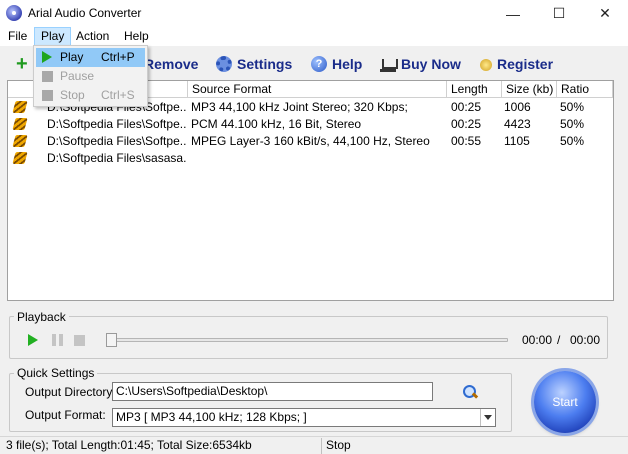 The width and height of the screenshot is (628, 454). Describe the element at coordinates (314, 13) in the screenshot. I see `title-bar: Arial Audio Converter — ☐ ✕` at that location.